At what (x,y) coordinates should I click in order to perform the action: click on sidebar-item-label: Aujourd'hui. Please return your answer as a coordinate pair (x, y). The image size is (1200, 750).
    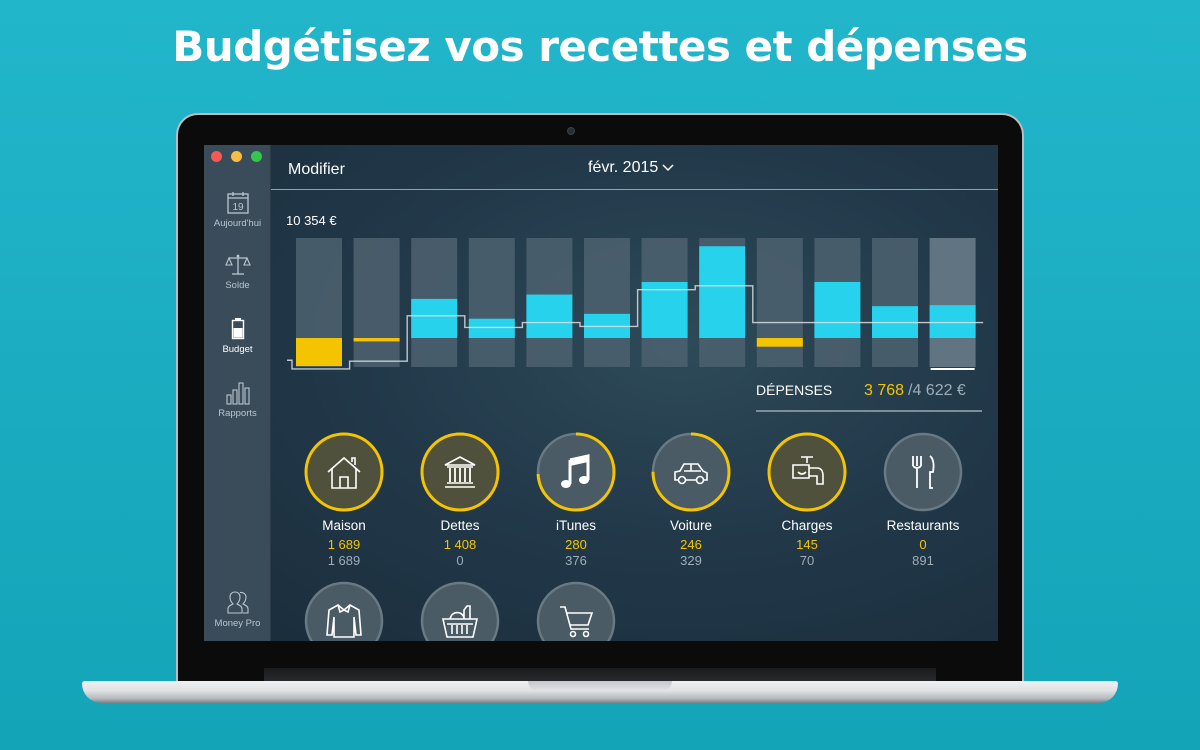
    Looking at the image, I should click on (237, 223).